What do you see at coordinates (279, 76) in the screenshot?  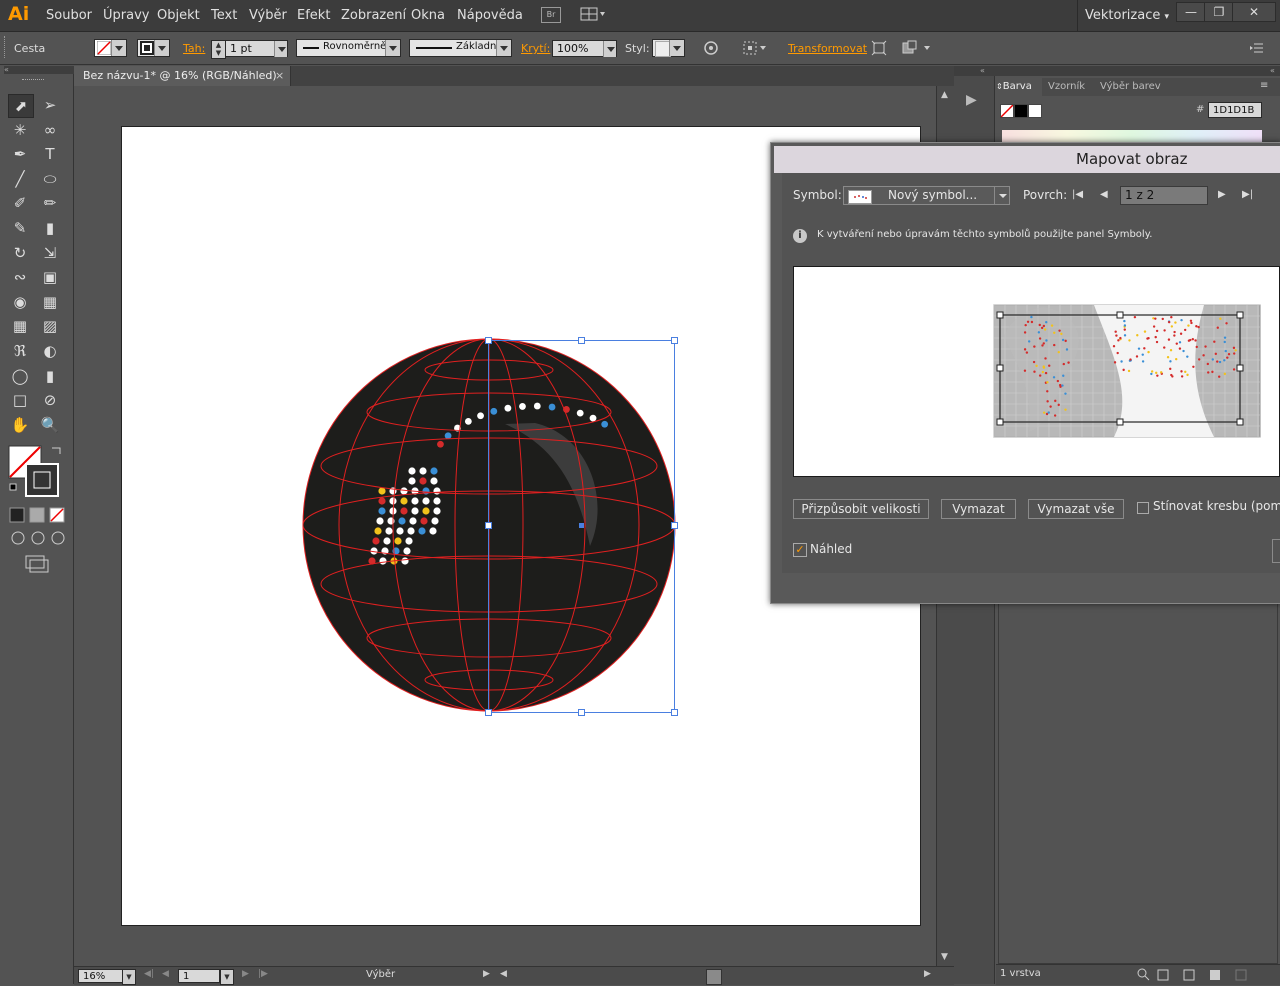 I see `close-tab-icon: ×` at bounding box center [279, 76].